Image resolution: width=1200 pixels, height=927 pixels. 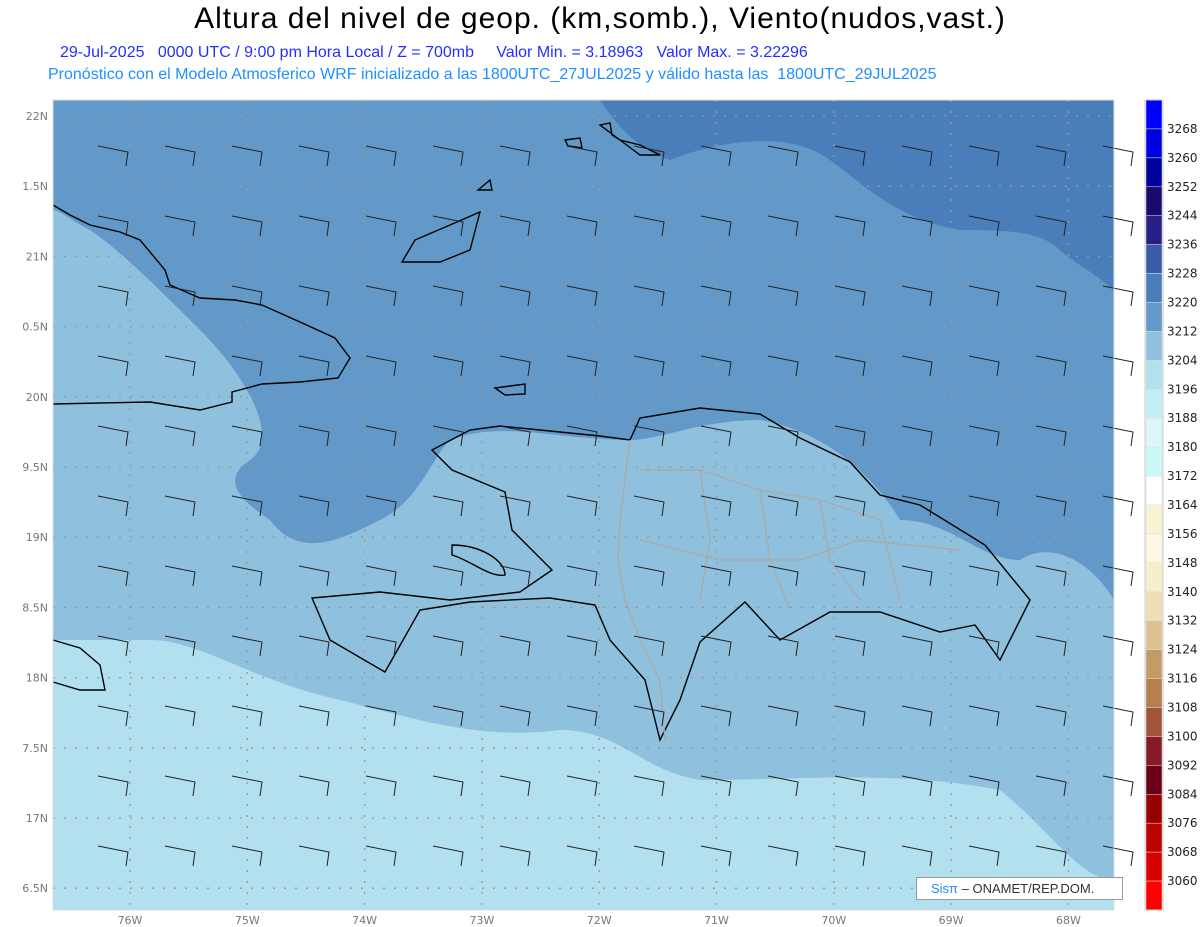 What do you see at coordinates (35, 467) in the screenshot?
I see `lat-label: 9.5N` at bounding box center [35, 467].